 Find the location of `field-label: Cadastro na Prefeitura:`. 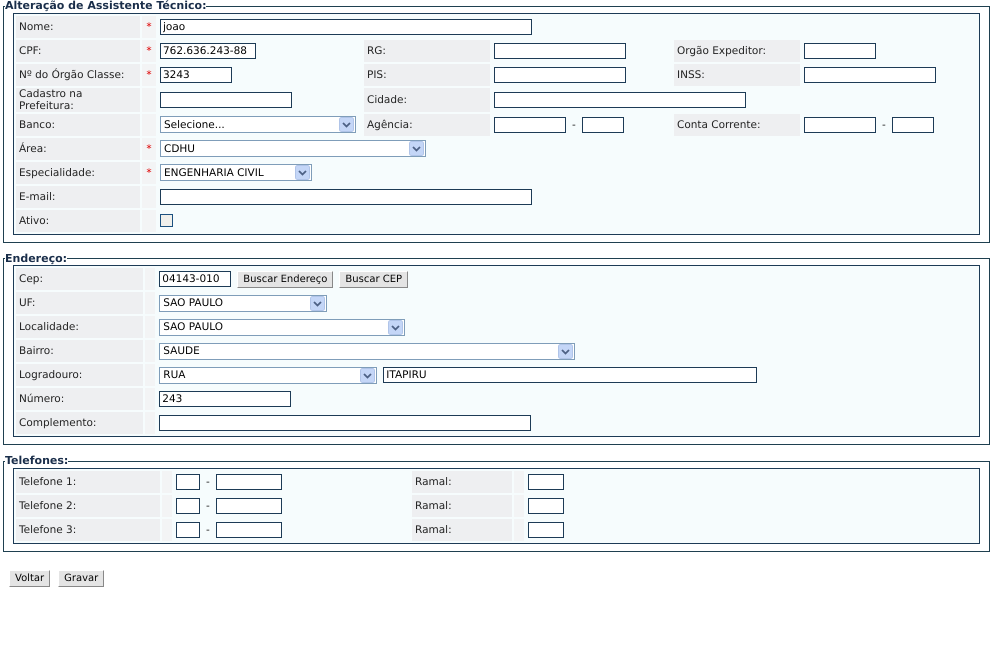

field-label: Cadastro na Prefeitura: is located at coordinates (78, 100).